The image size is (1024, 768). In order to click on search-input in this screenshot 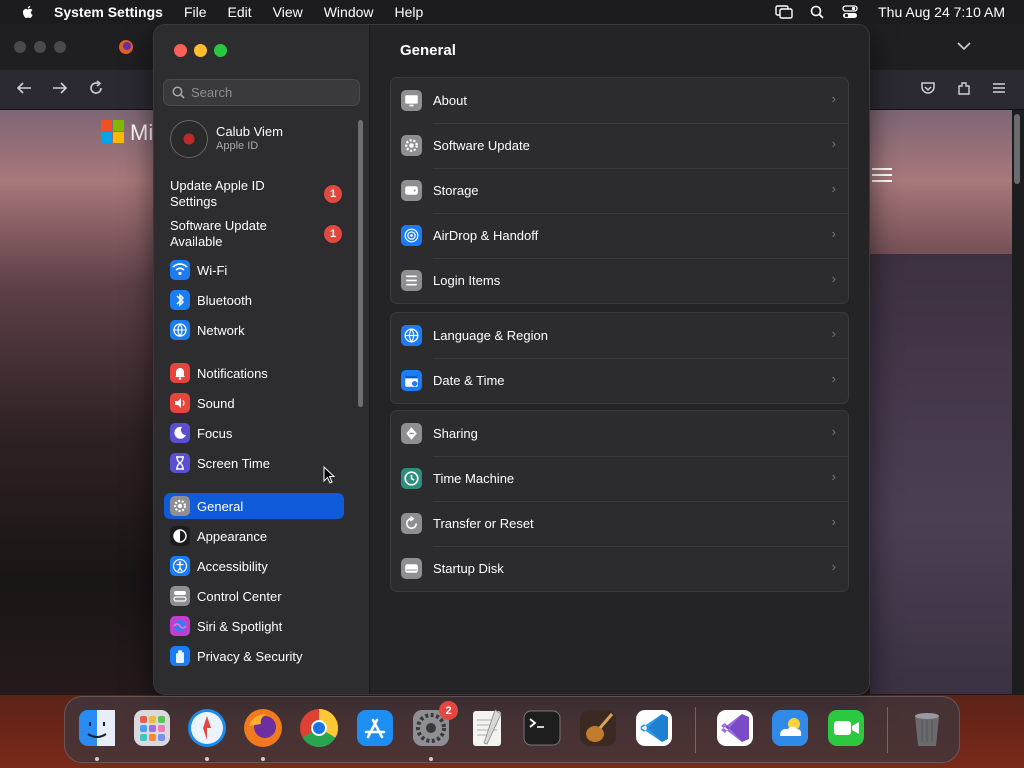, I will do `click(271, 92)`.